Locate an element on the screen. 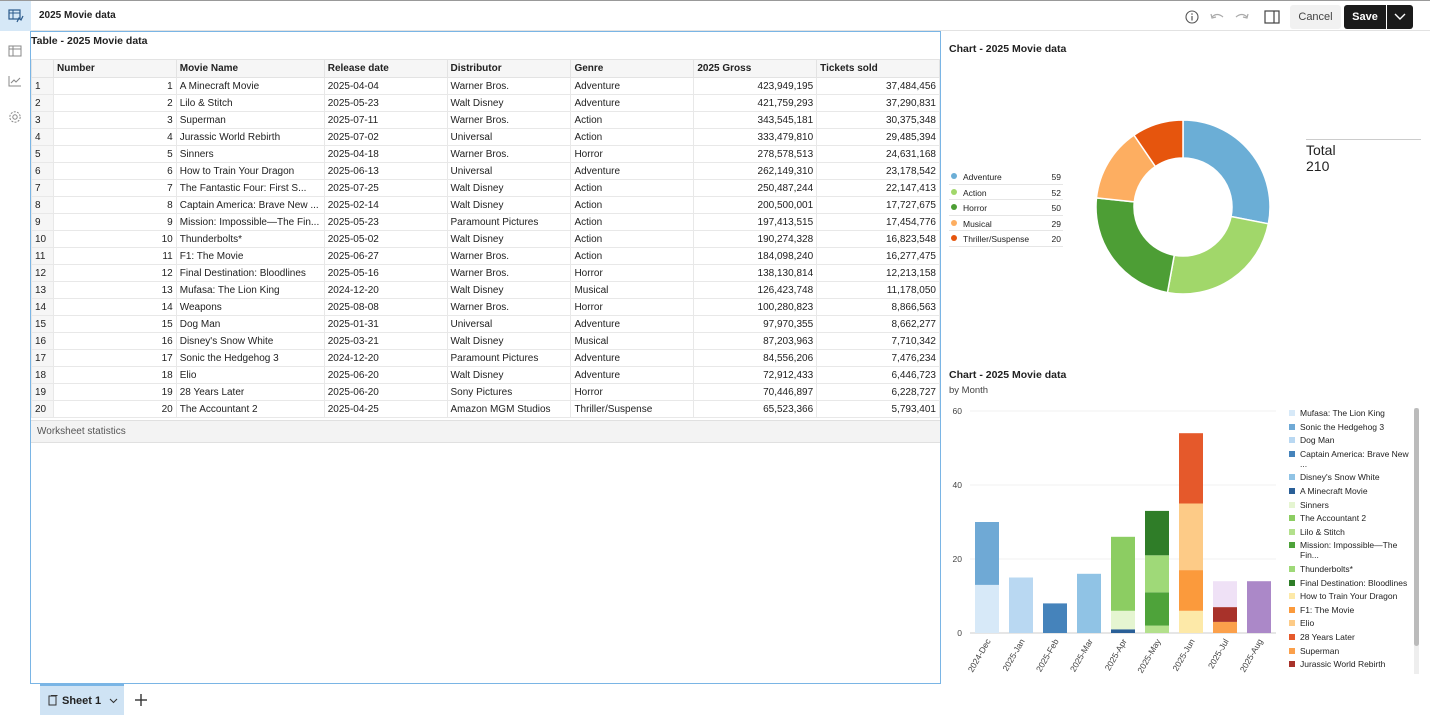 This screenshot has height=715, width=1430. table-cell: Mufasa: The Lion King is located at coordinates (250, 290).